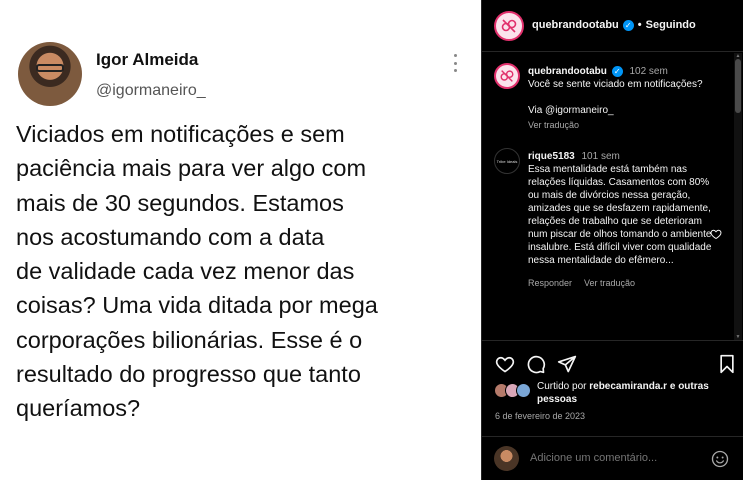 Image resolution: width=743 pixels, height=480 pixels. What do you see at coordinates (147, 59) in the screenshot?
I see `tweet-author-name: Igor Almeida` at bounding box center [147, 59].